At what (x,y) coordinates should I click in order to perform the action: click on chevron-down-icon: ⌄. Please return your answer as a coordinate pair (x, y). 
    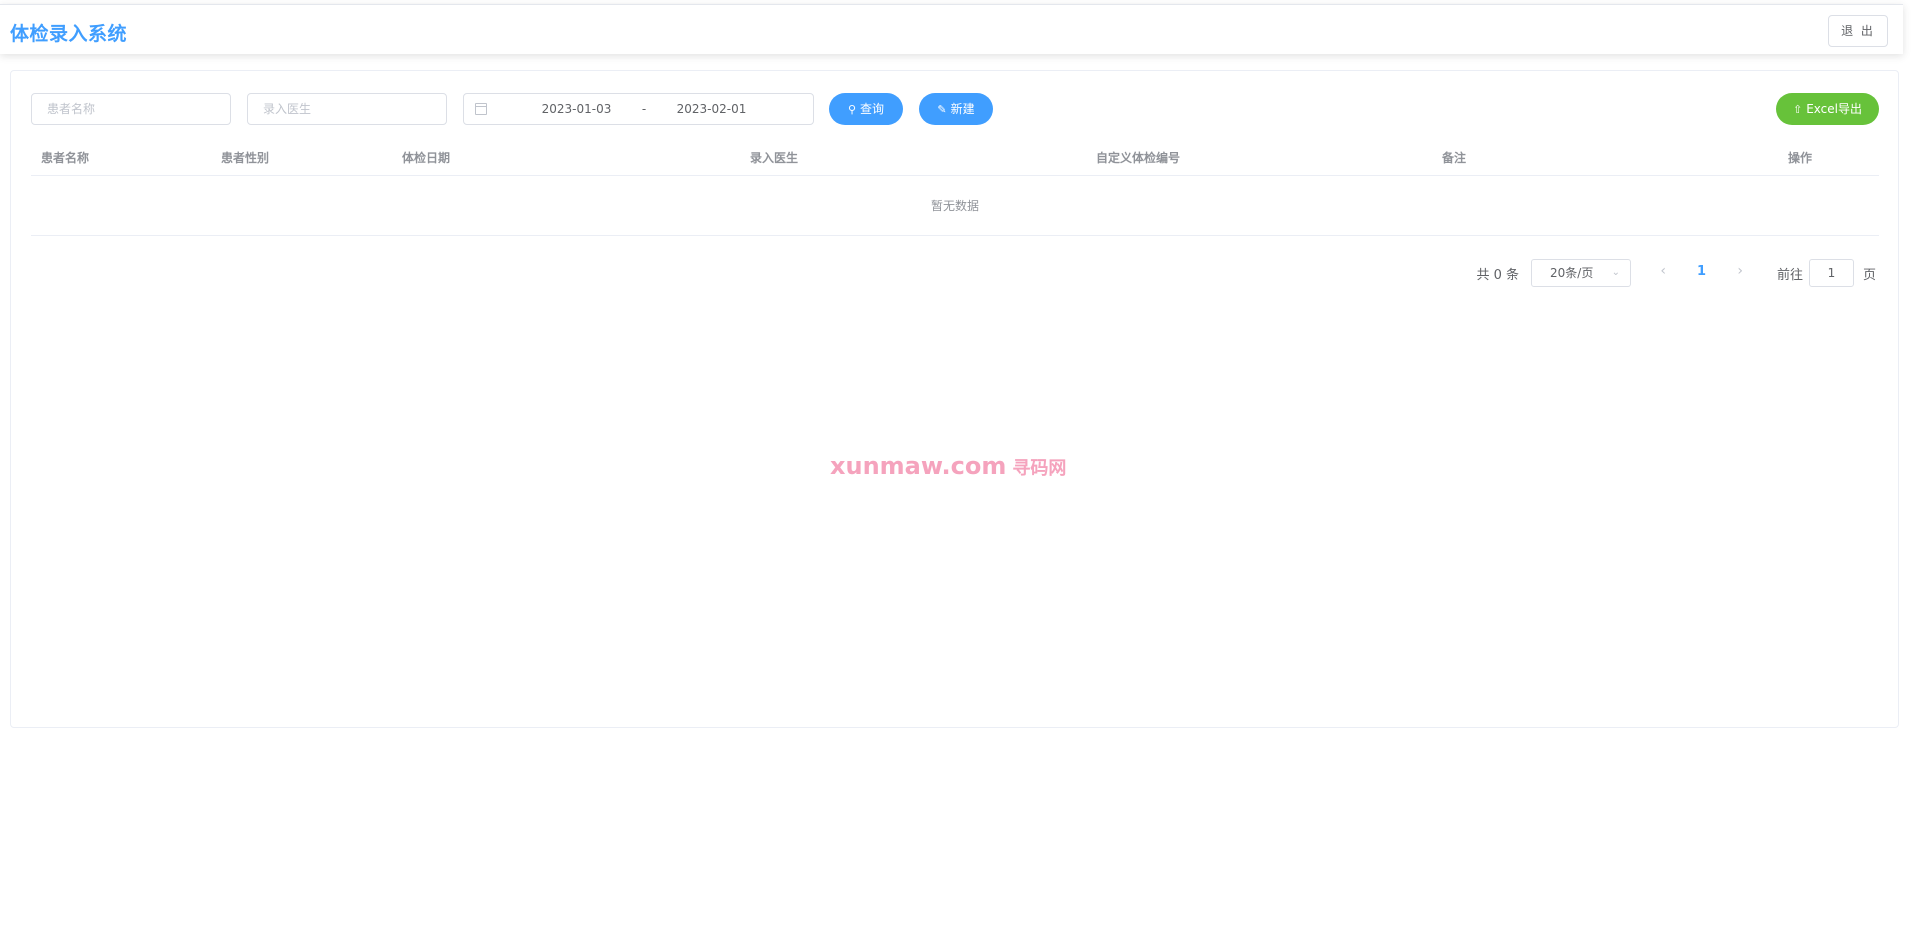
    Looking at the image, I should click on (1615, 272).